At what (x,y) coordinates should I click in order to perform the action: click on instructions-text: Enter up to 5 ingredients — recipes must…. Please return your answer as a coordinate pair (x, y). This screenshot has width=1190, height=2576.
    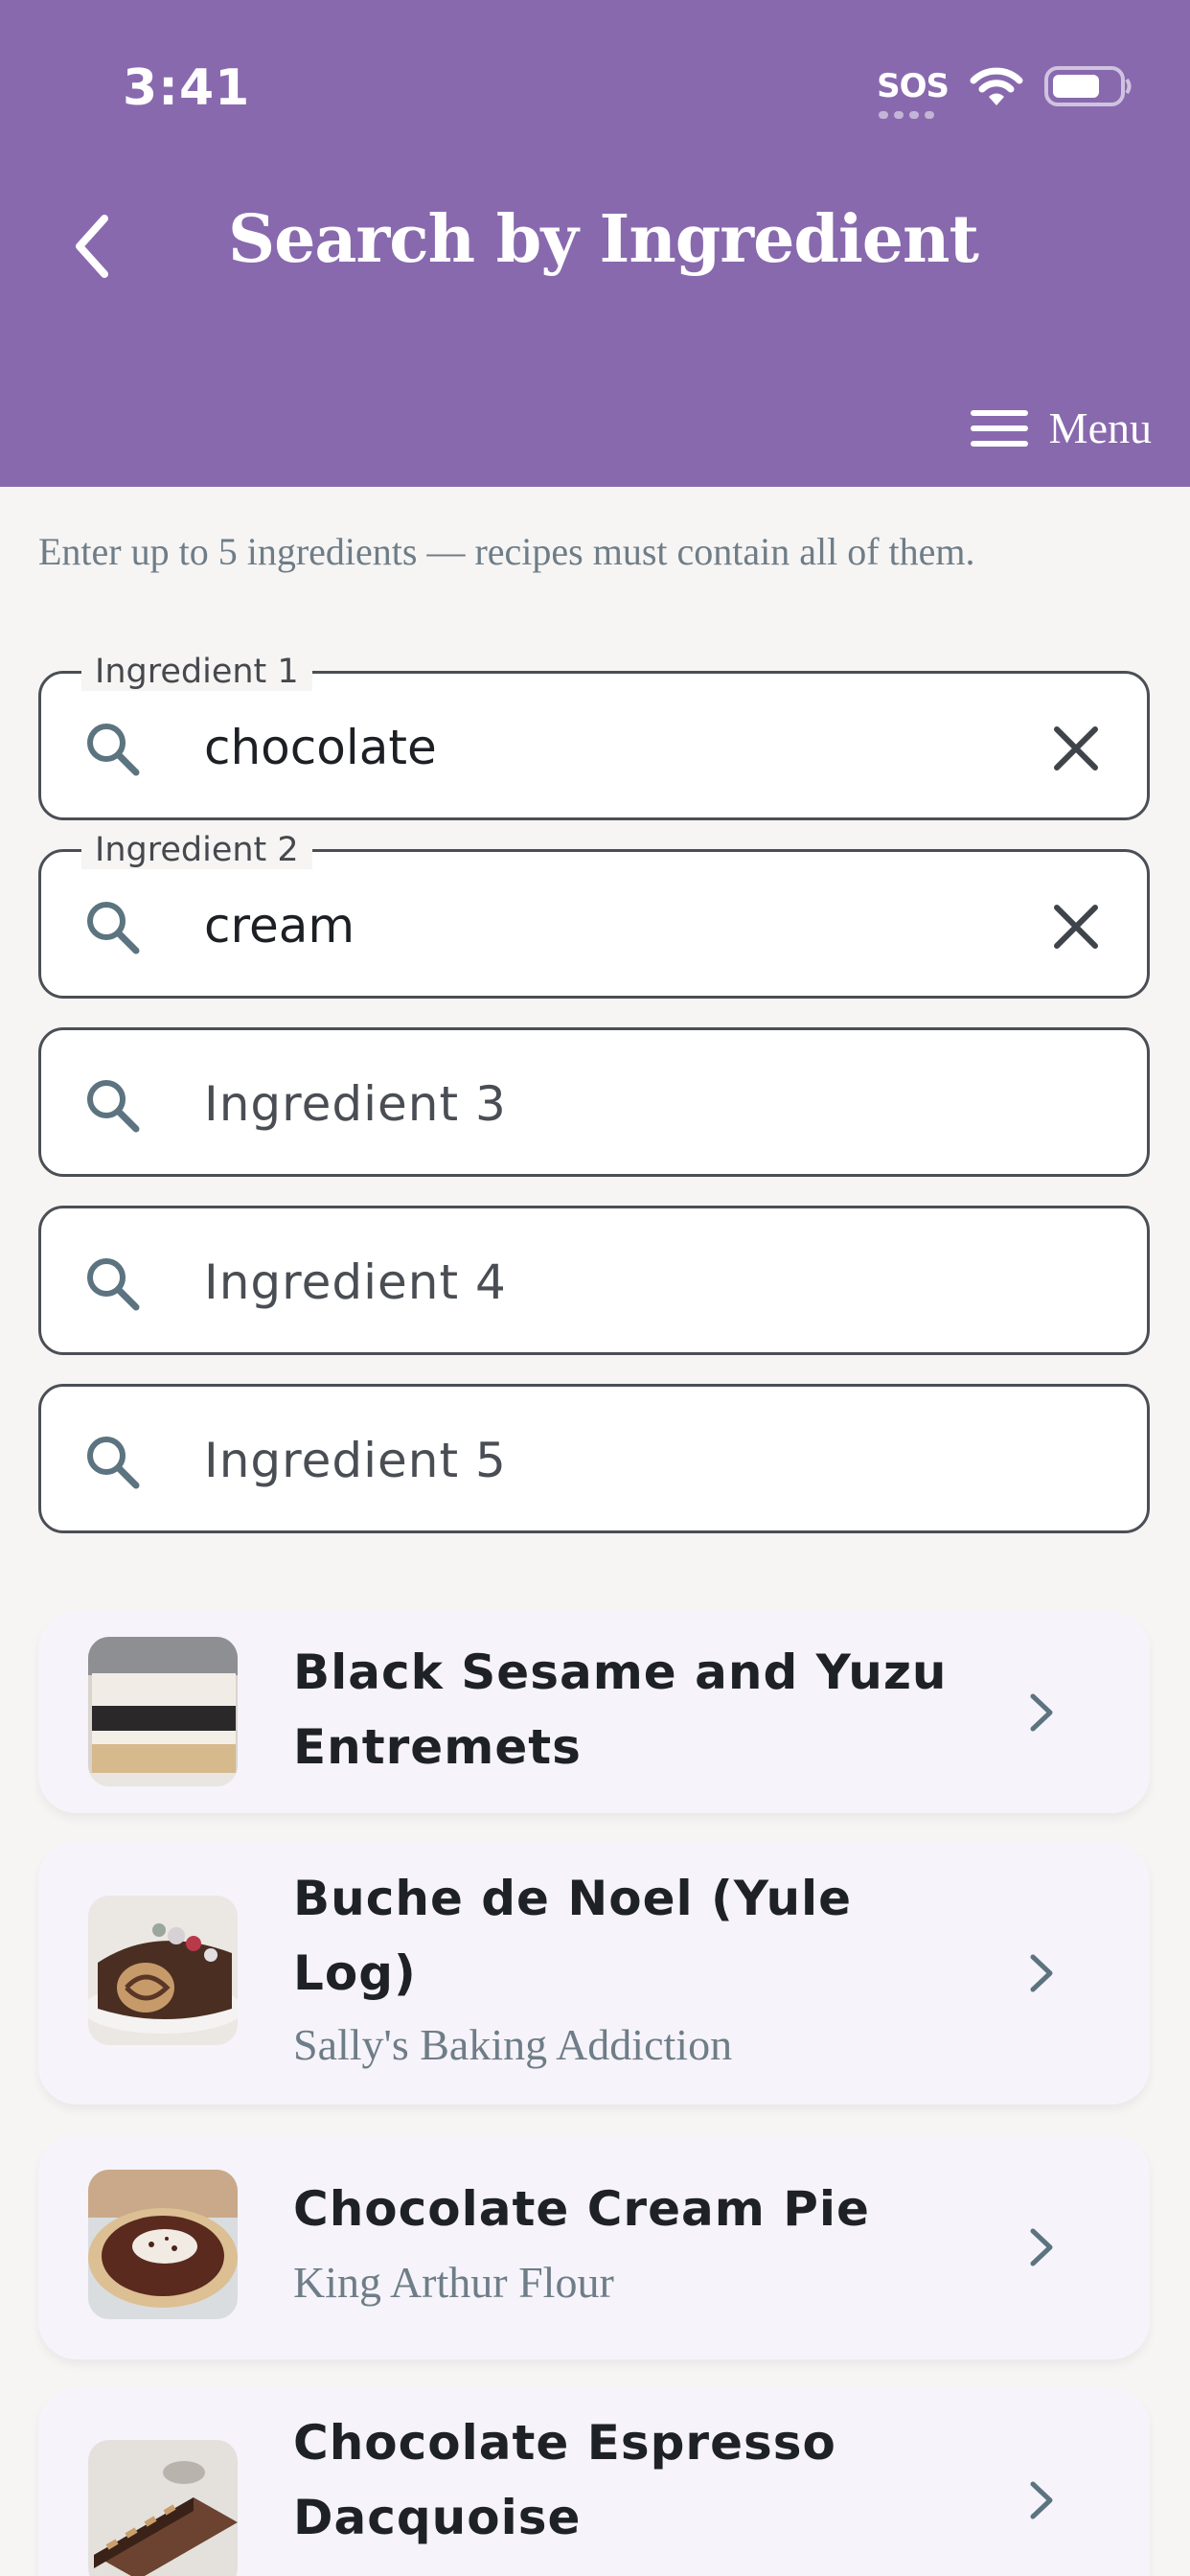
    Looking at the image, I should click on (507, 551).